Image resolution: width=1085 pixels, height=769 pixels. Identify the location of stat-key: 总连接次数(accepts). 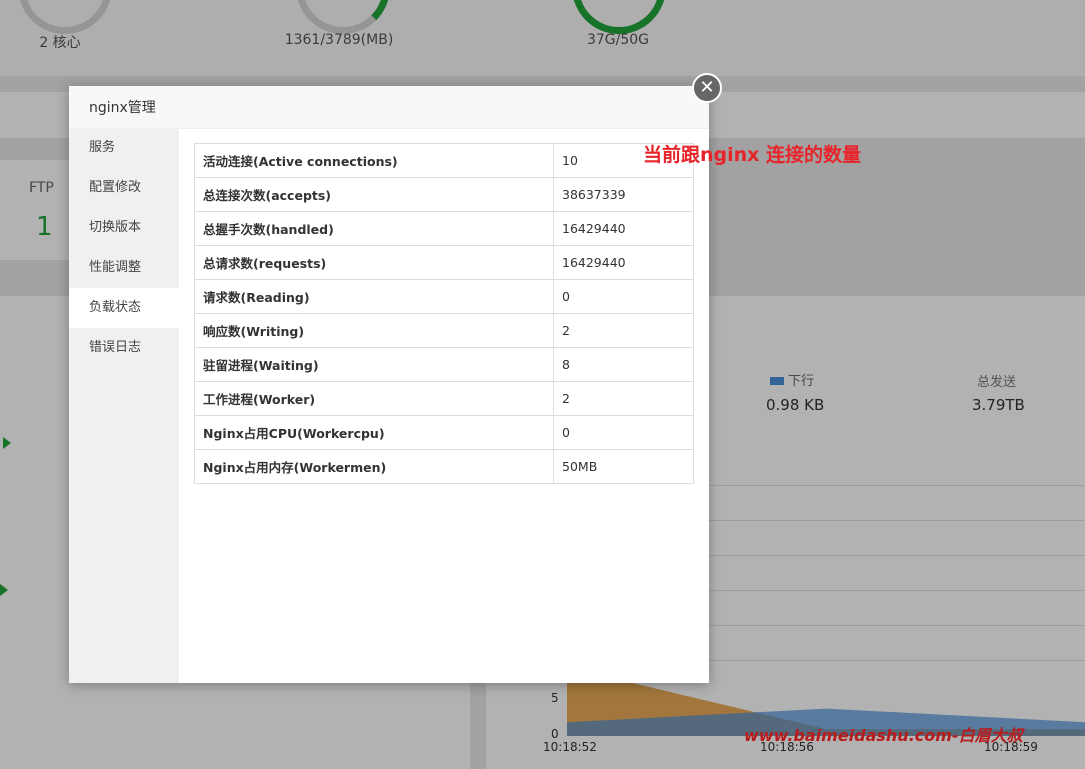
(374, 194).